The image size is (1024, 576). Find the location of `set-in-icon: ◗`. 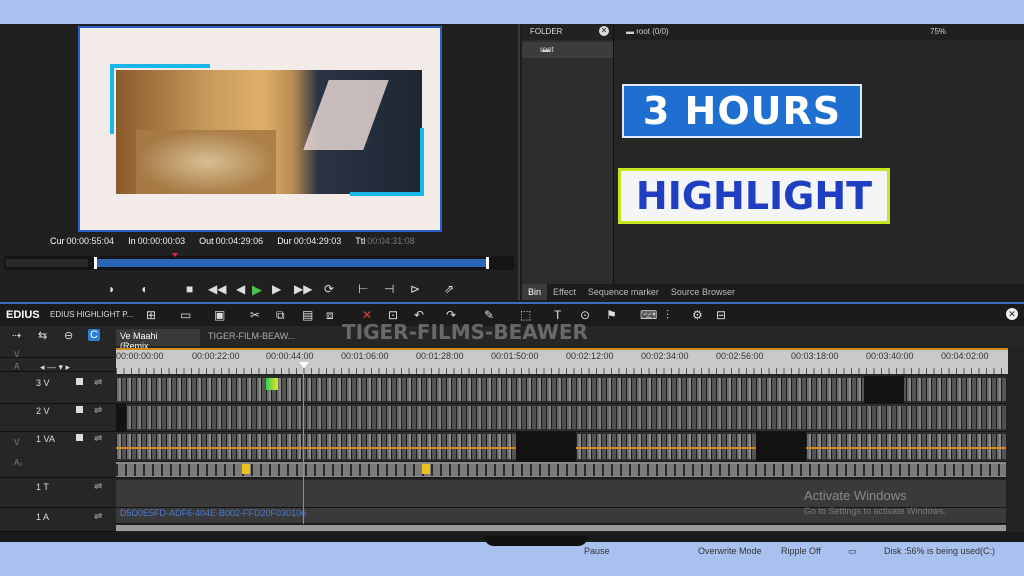

set-in-icon: ◗ is located at coordinates (111, 289).